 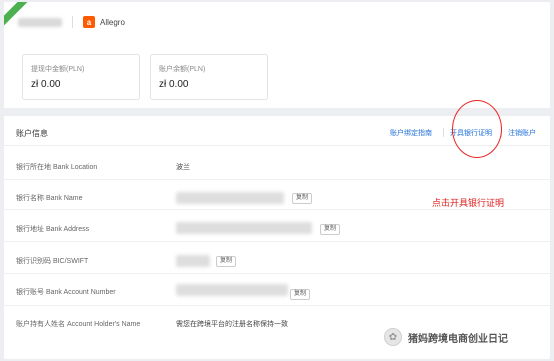 What do you see at coordinates (66, 292) in the screenshot?
I see `row-label: 银行账号 Bank Account Number` at bounding box center [66, 292].